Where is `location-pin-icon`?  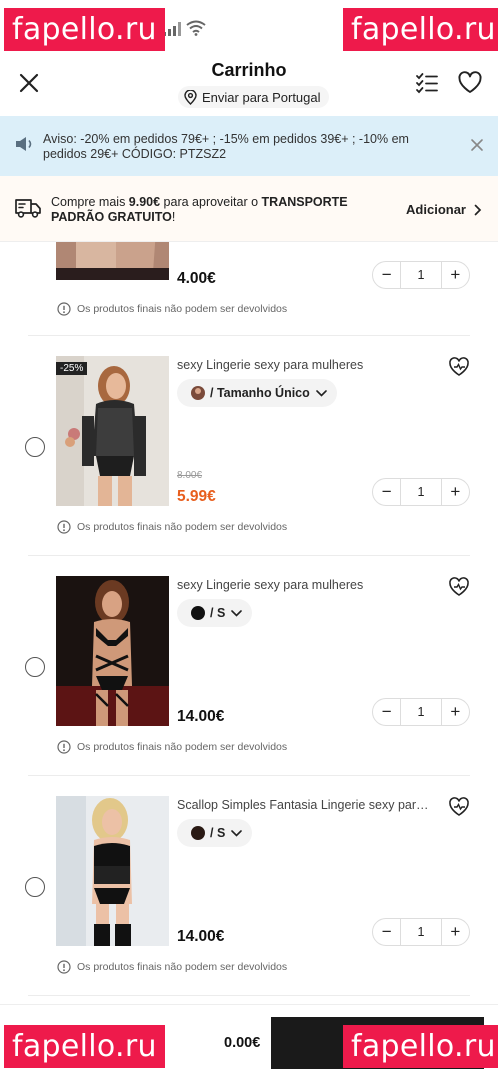 location-pin-icon is located at coordinates (190, 97).